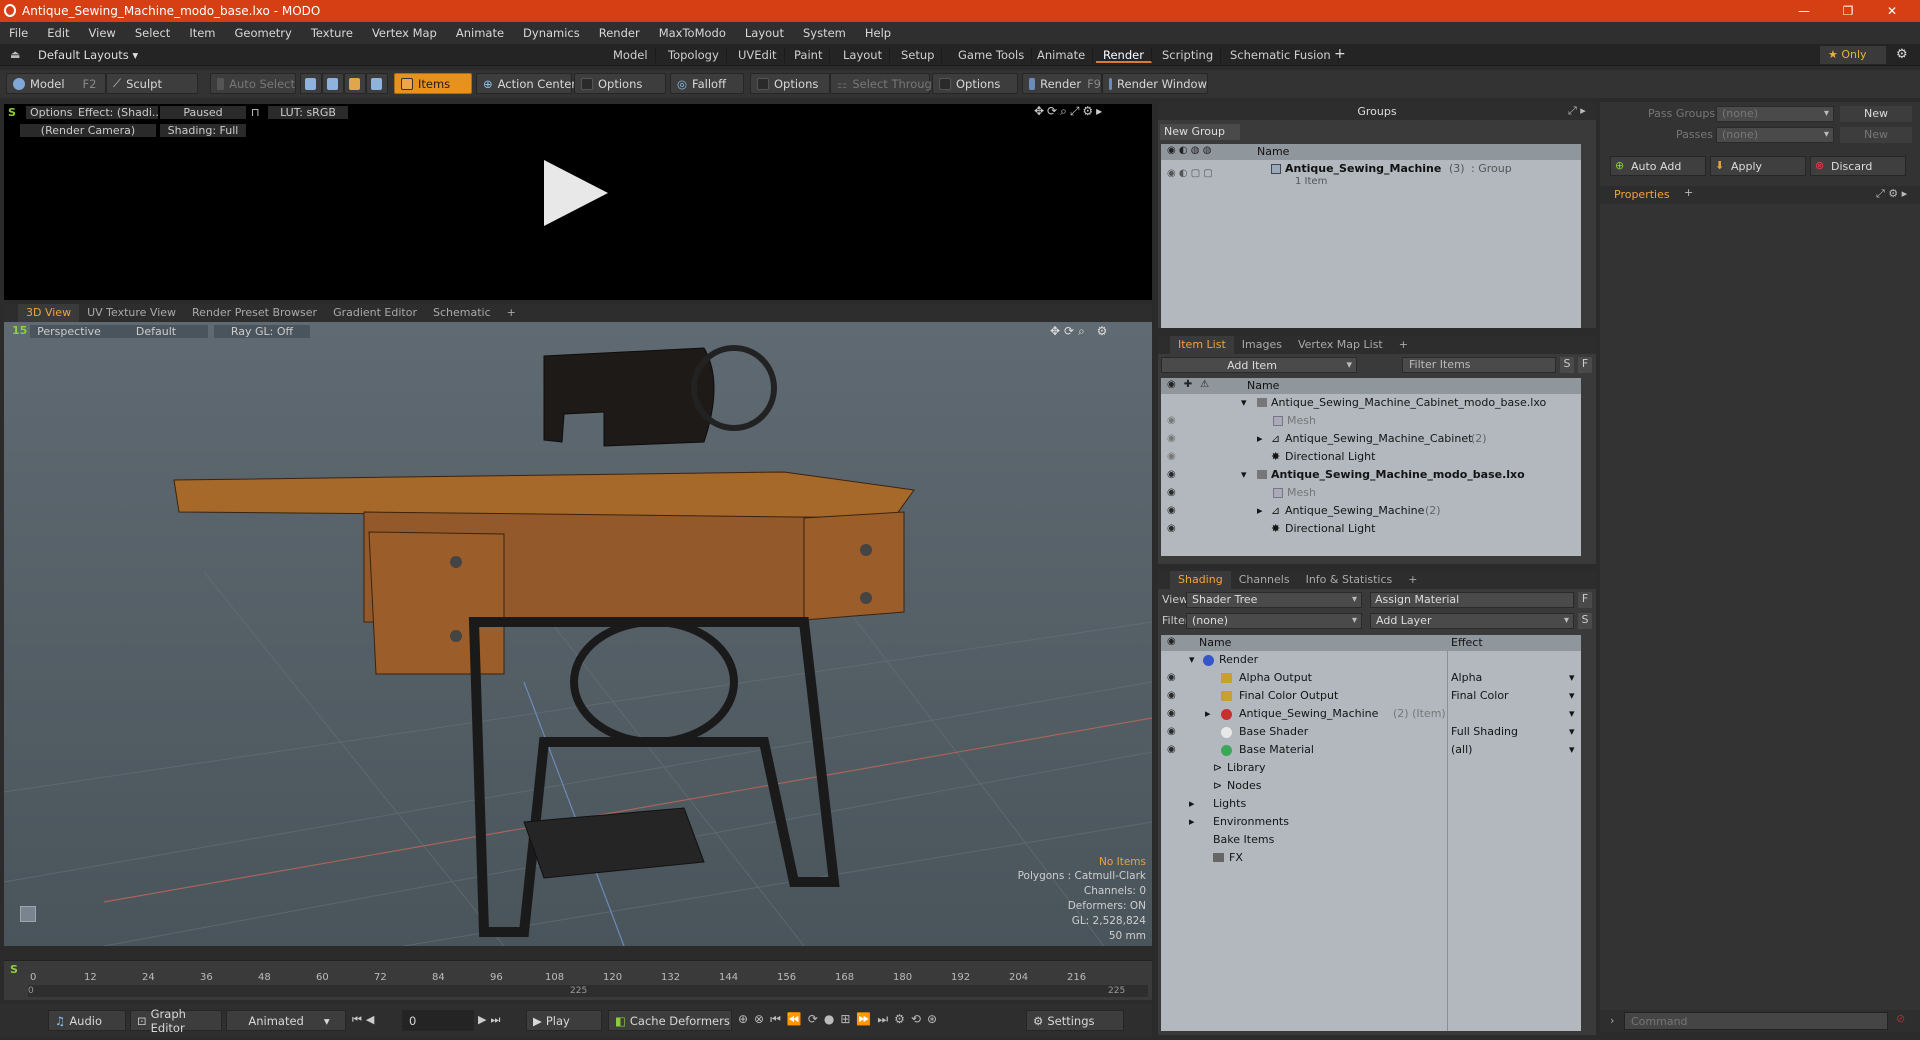  Describe the element at coordinates (825, 33) in the screenshot. I see `menu-system: System` at that location.